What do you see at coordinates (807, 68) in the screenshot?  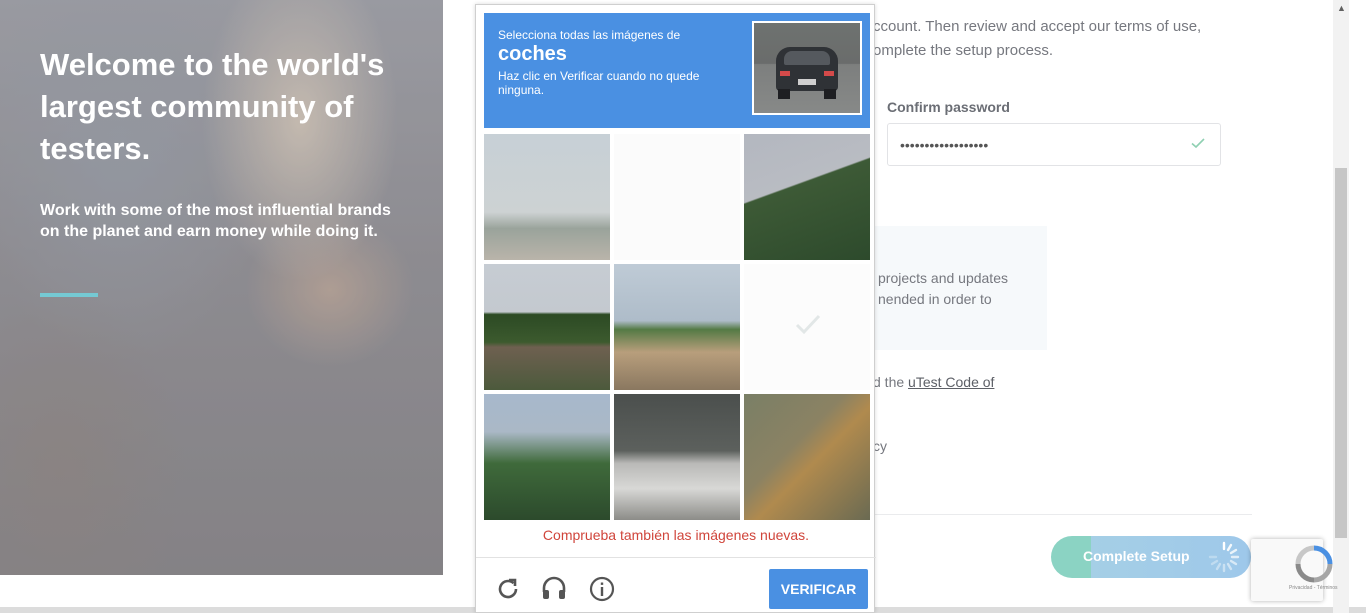 I see `captcha-sample-image` at bounding box center [807, 68].